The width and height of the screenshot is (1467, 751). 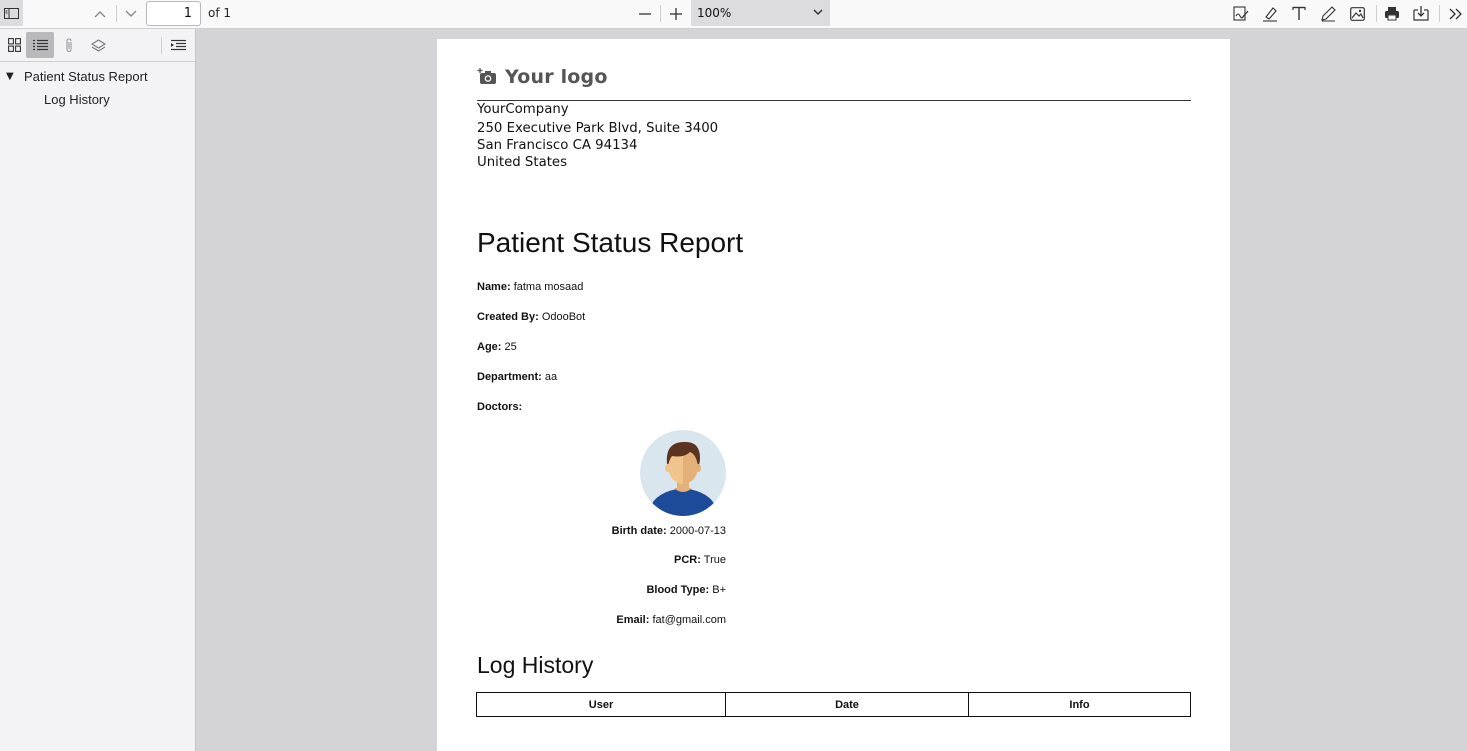 I want to click on outline-sidebar: ▼ Patient Status Report Log History, so click(x=98, y=390).